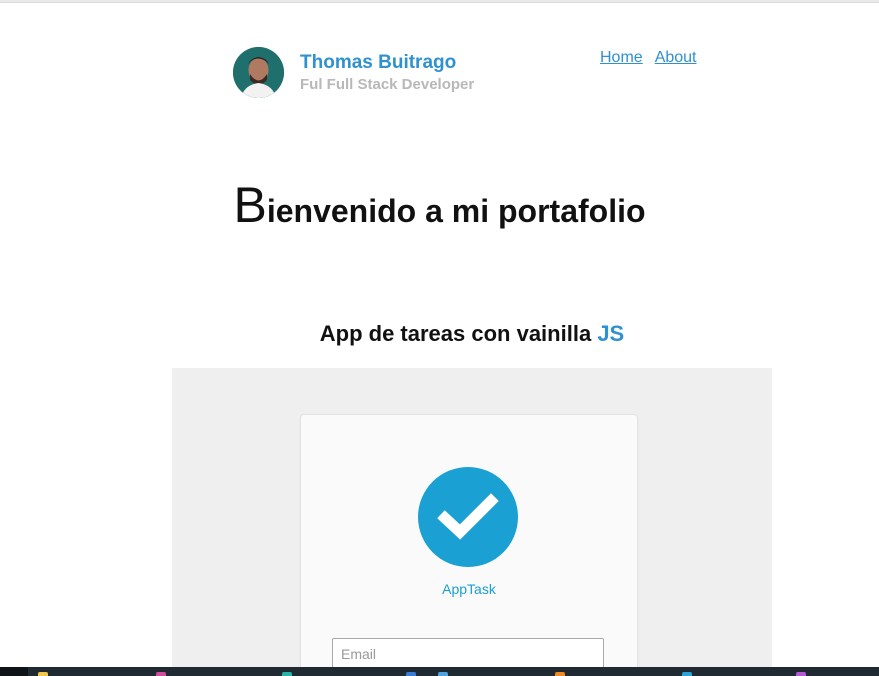 The width and height of the screenshot is (879, 676). What do you see at coordinates (387, 84) in the screenshot?
I see `site-owner-role: Ful Full Stack Developer` at bounding box center [387, 84].